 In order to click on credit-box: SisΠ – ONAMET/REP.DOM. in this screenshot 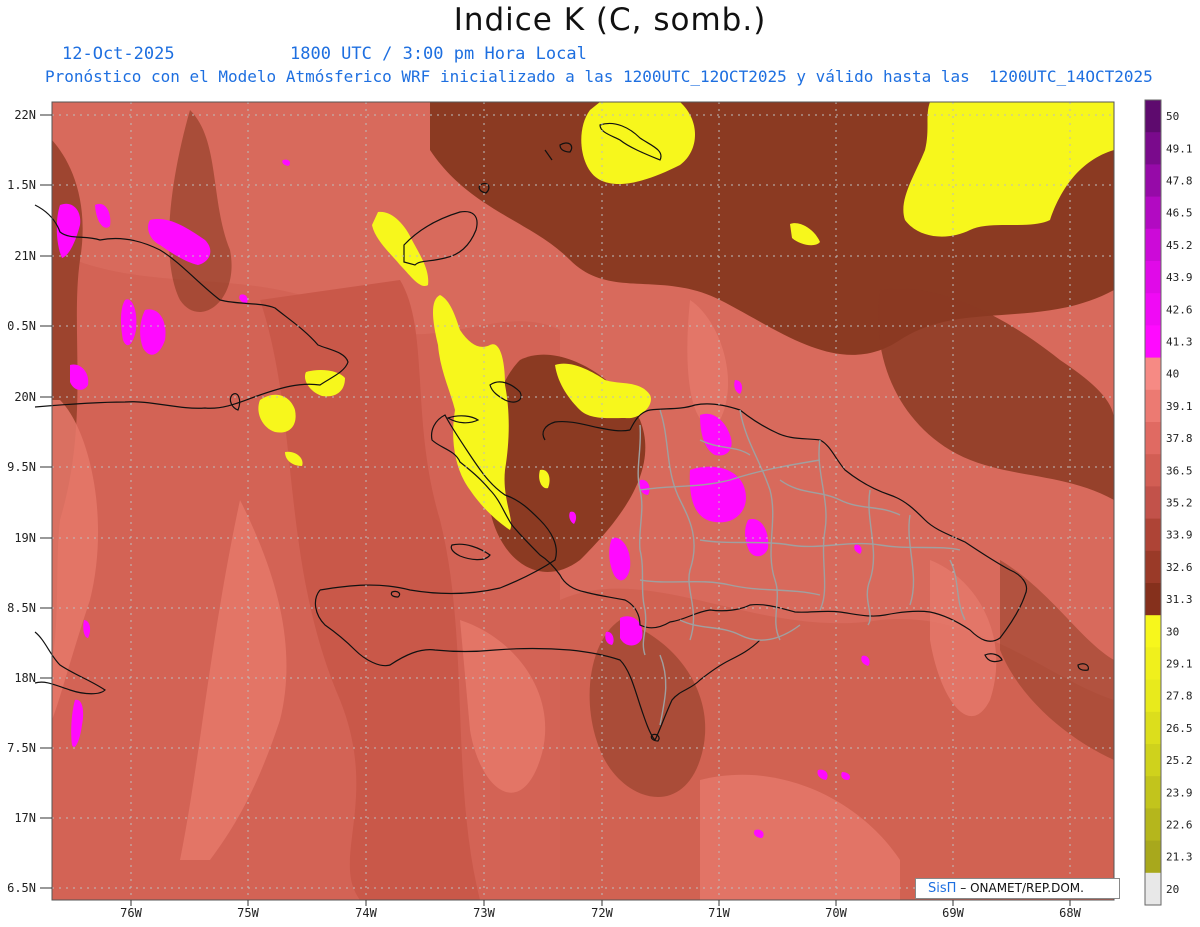, I will do `click(1017, 888)`.